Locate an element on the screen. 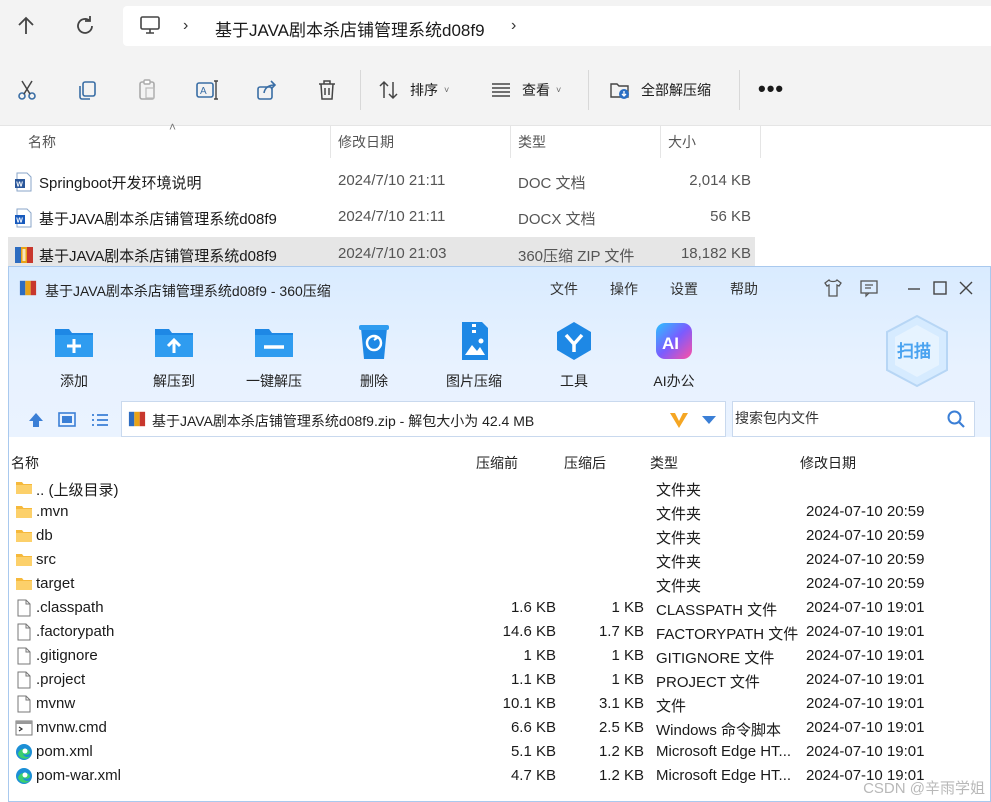 The image size is (991, 802). computer-icon is located at coordinates (150, 27).